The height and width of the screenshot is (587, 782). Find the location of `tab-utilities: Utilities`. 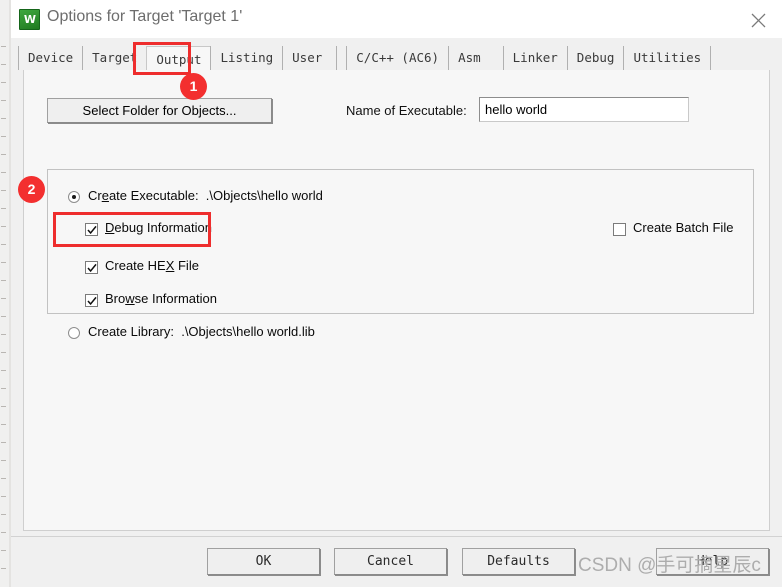

tab-utilities: Utilities is located at coordinates (667, 58).